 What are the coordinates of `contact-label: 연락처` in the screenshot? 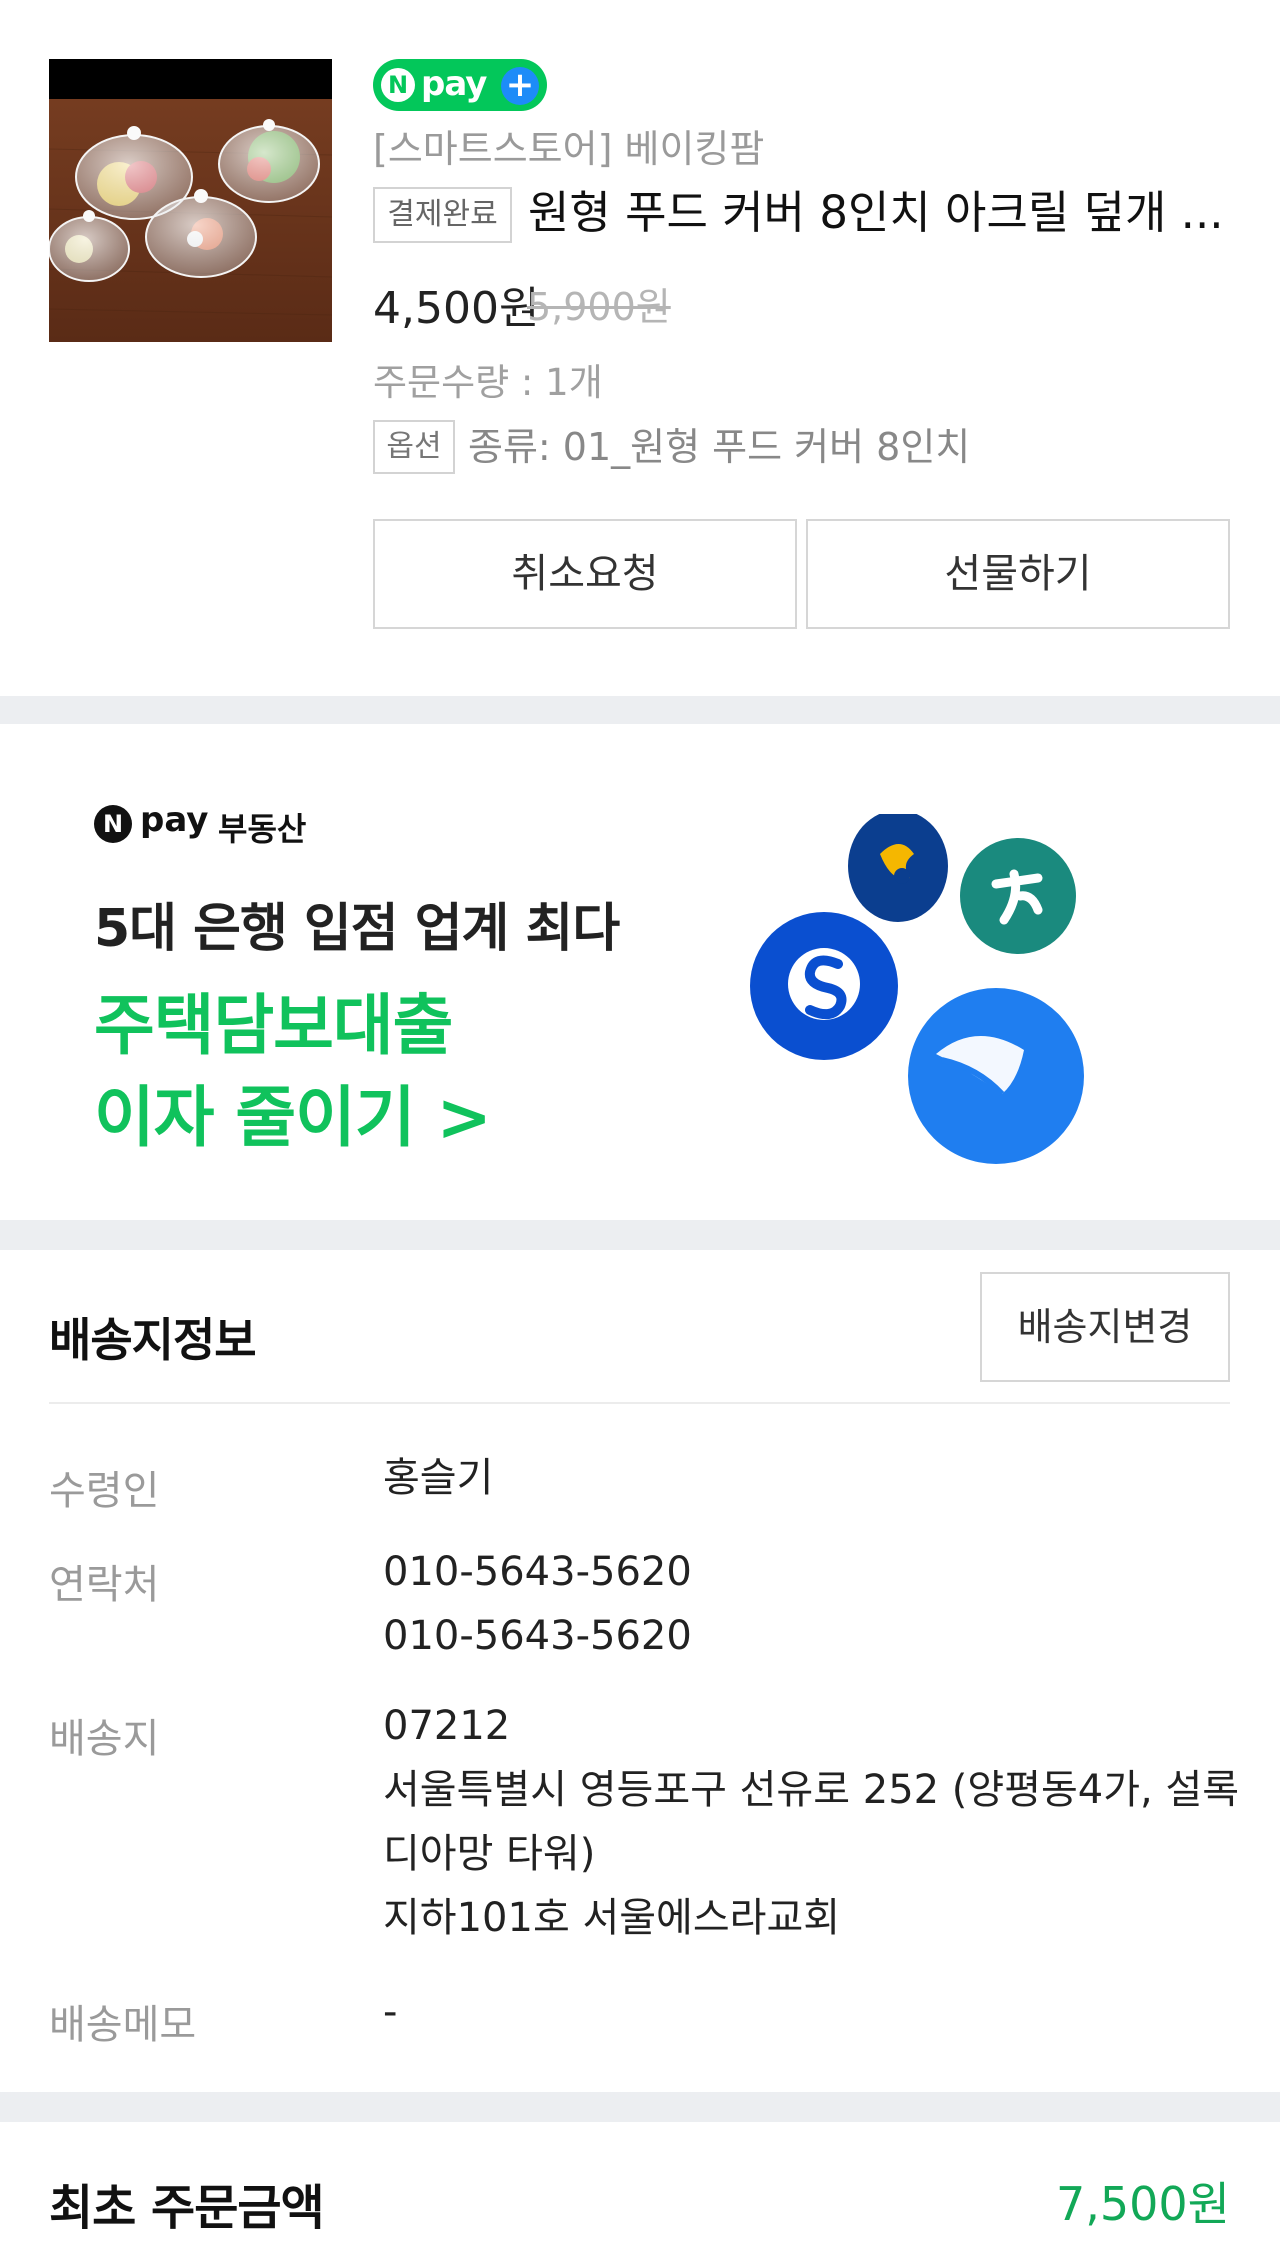 It's located at (104, 1585).